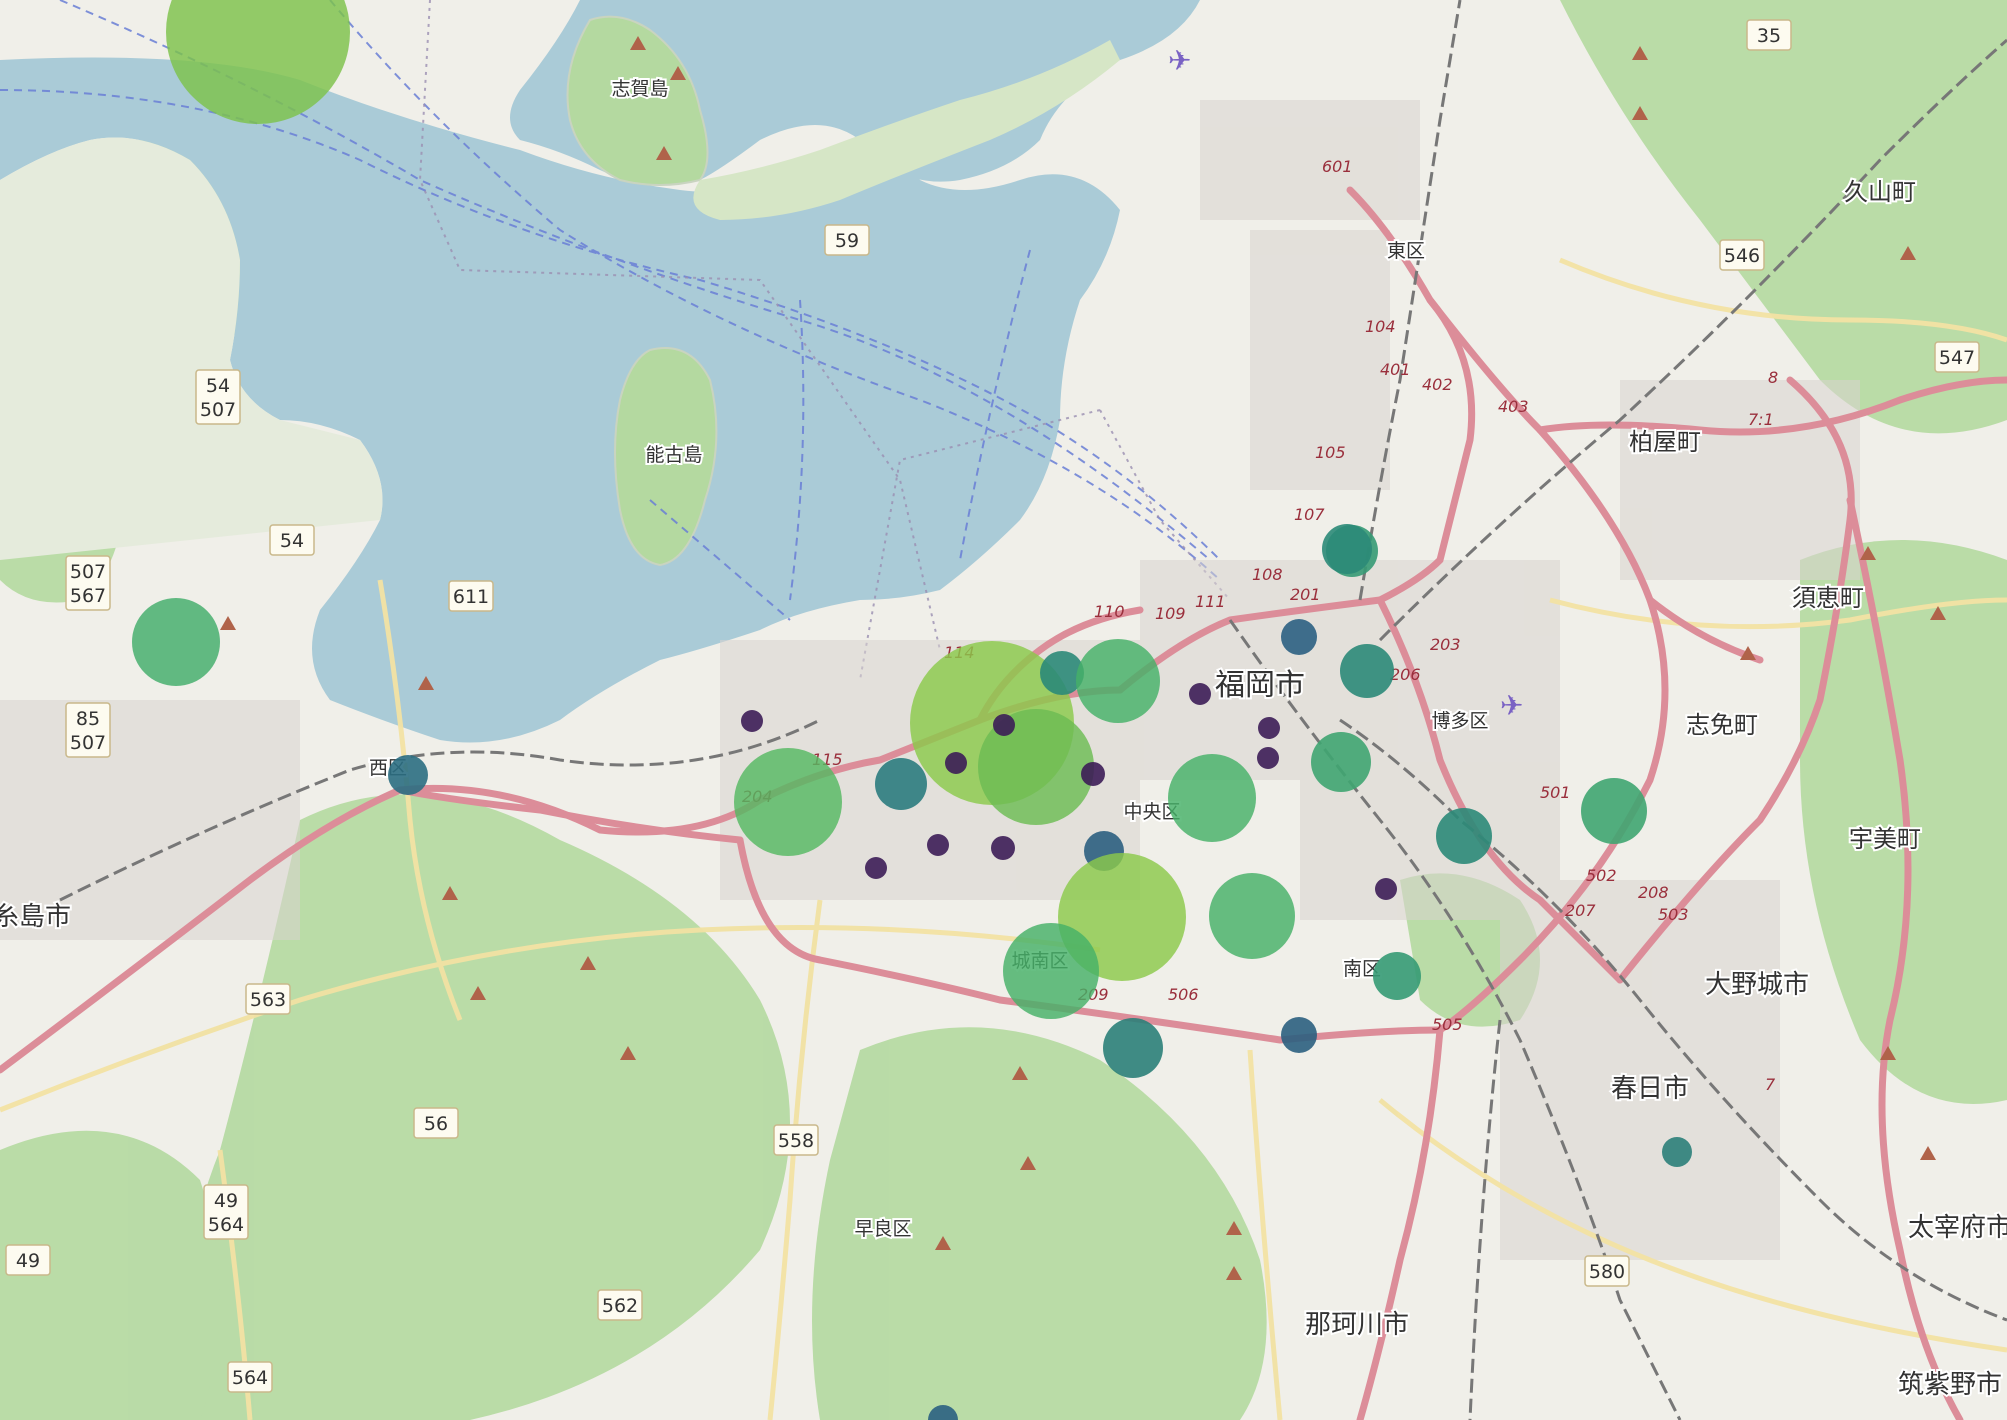 This screenshot has width=2007, height=1420. I want to click on route-number: 108, so click(1267, 574).